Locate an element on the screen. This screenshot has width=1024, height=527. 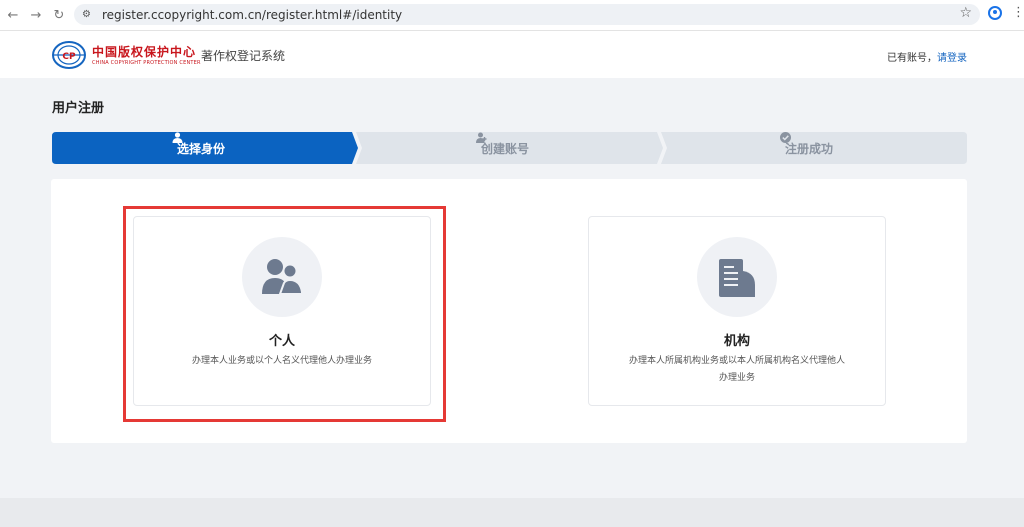
step-create-account: 创建账号 is located at coordinates (502, 148).